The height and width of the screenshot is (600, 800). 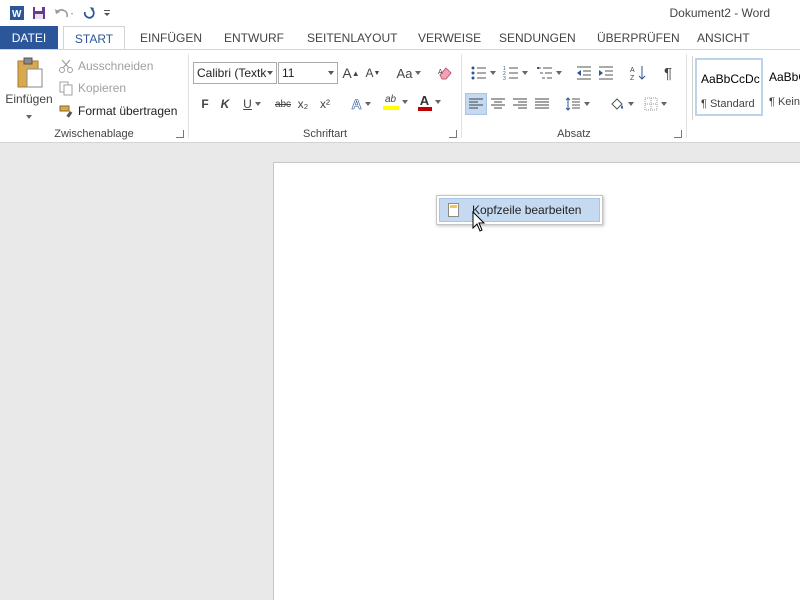 I want to click on paste-button: Einfügen, so click(x=29, y=88).